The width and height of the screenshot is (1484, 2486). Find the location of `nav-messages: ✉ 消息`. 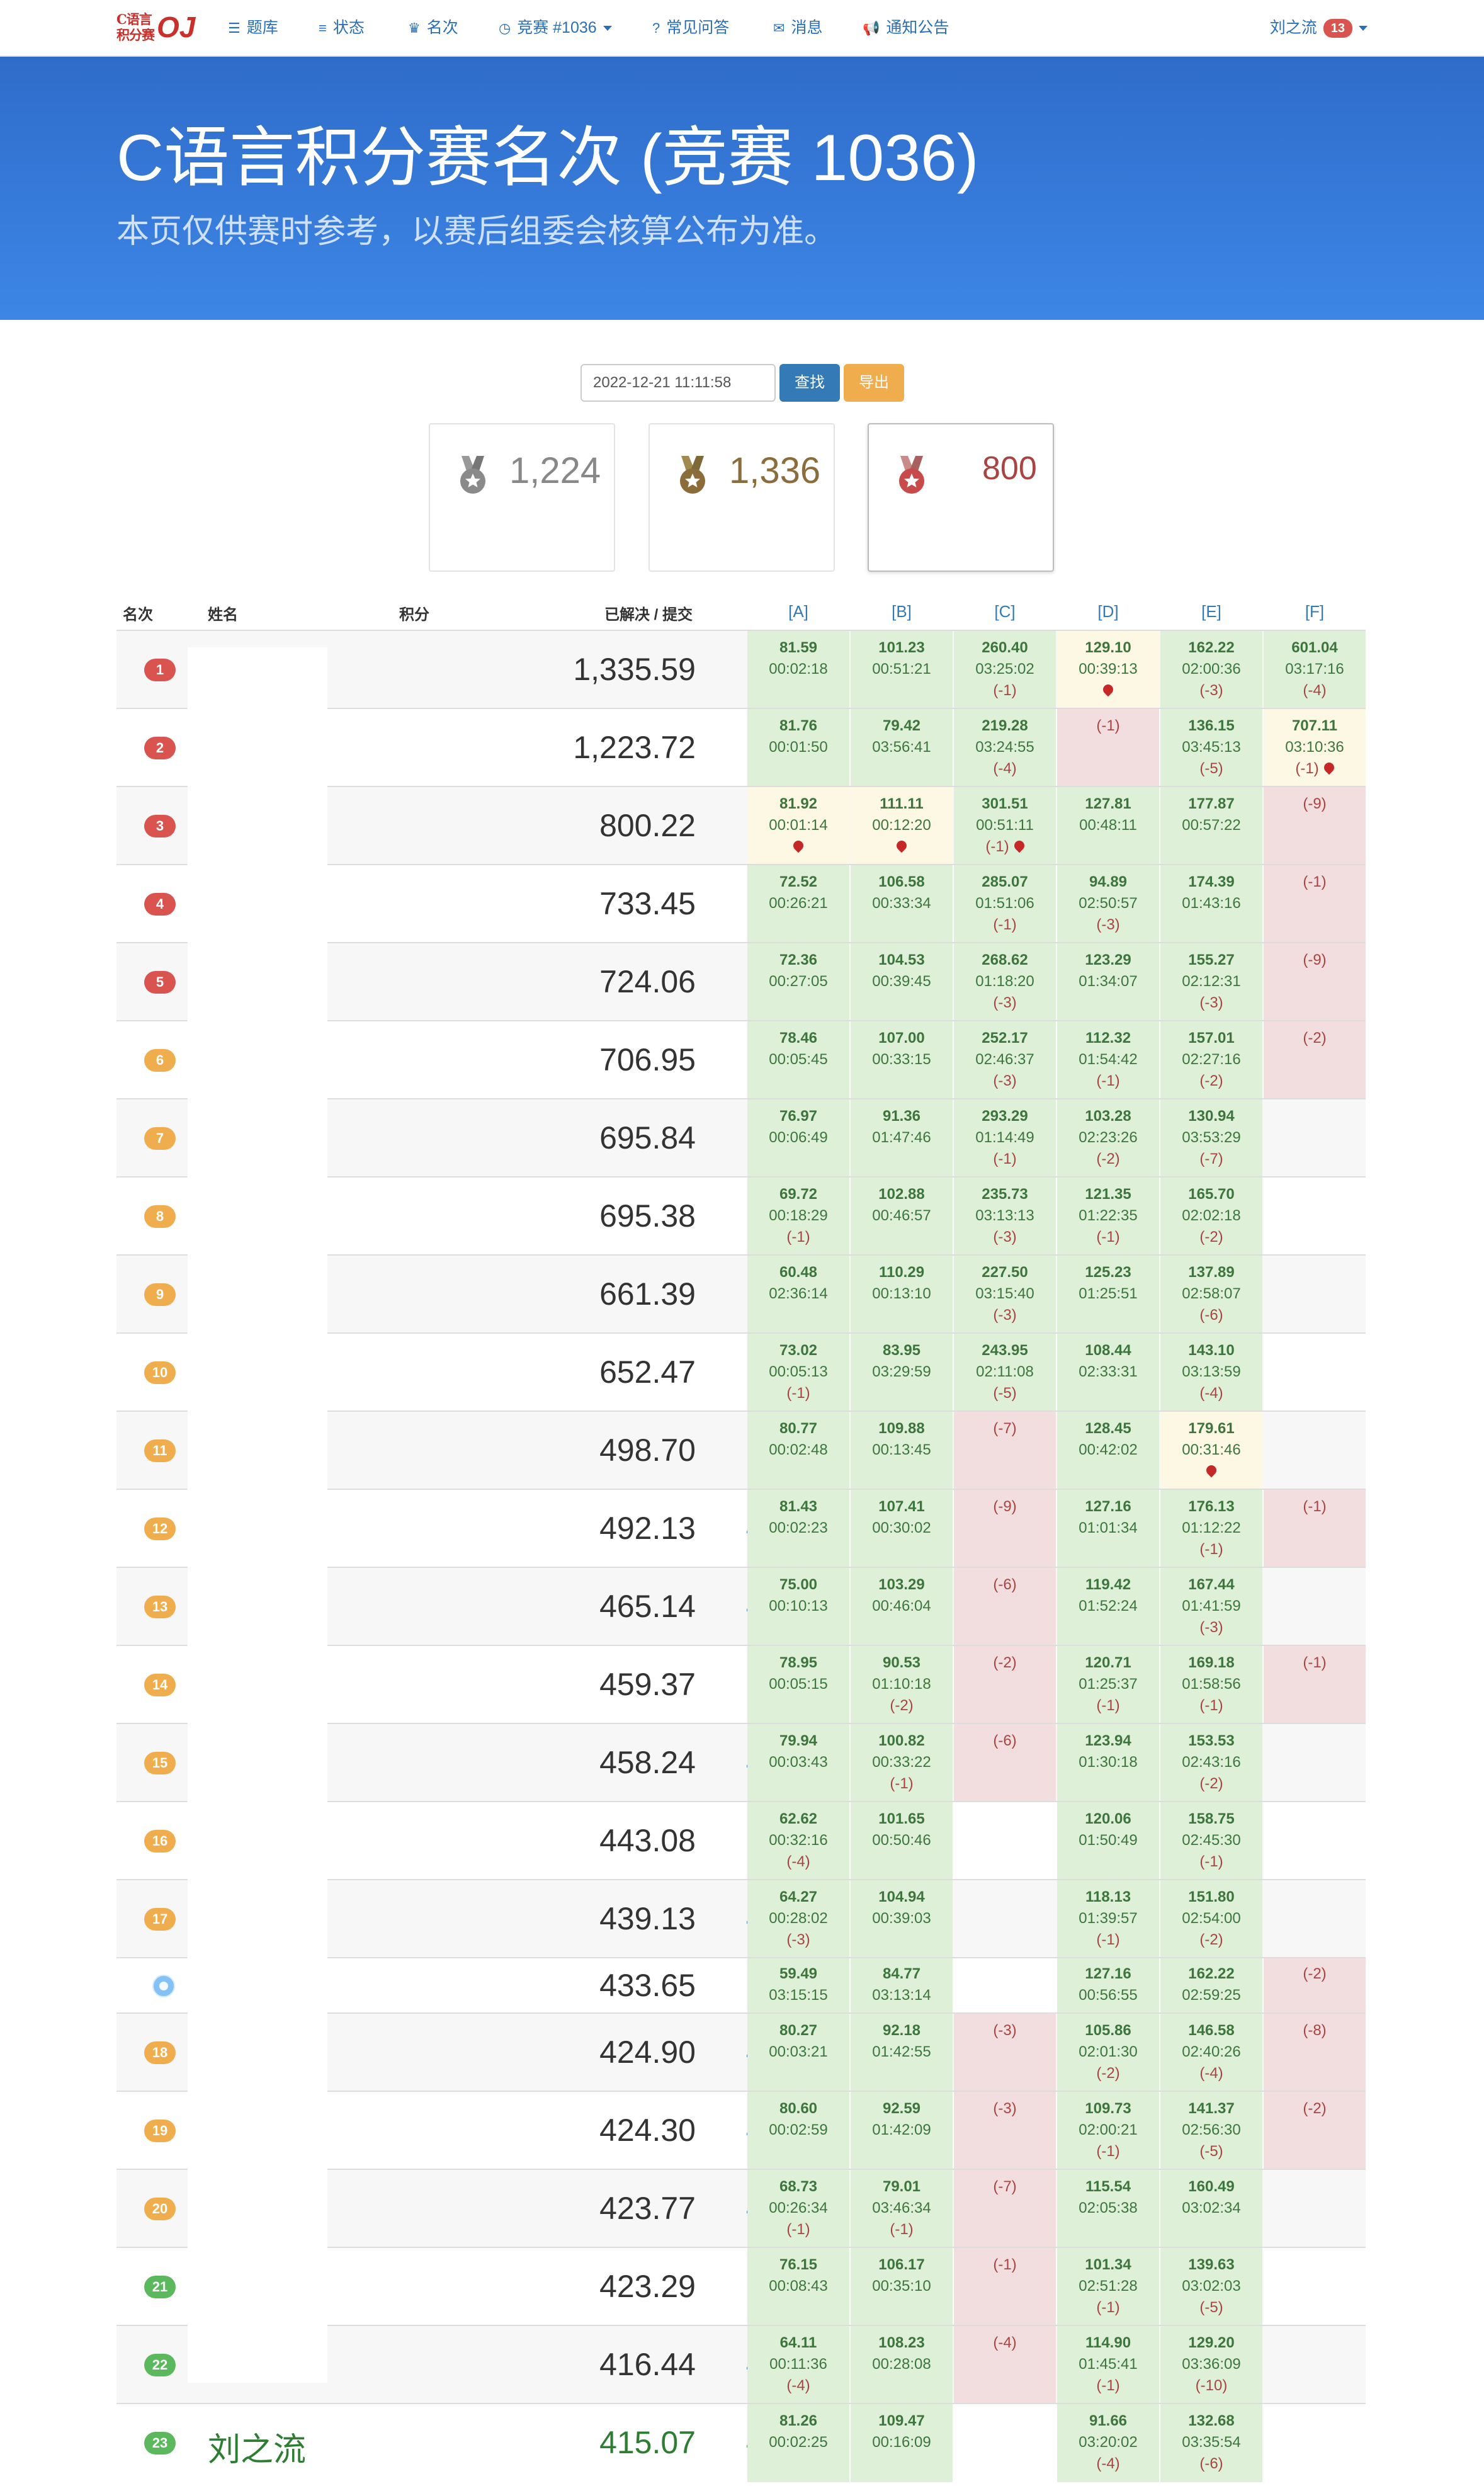

nav-messages: ✉ 消息 is located at coordinates (797, 27).